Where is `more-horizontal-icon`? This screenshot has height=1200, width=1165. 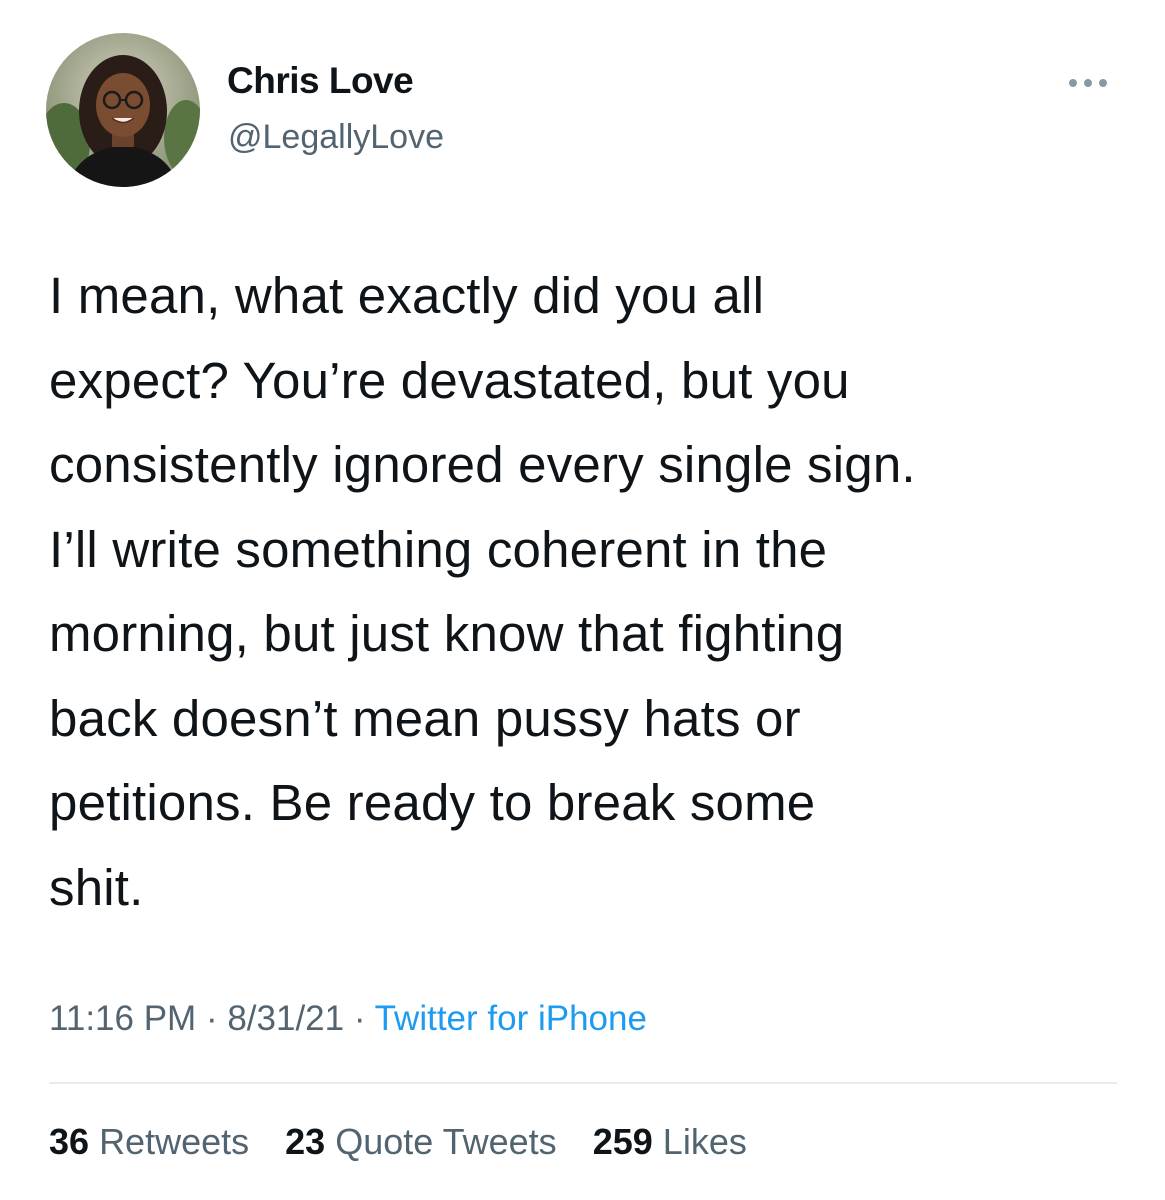
more-horizontal-icon is located at coordinates (1088, 83).